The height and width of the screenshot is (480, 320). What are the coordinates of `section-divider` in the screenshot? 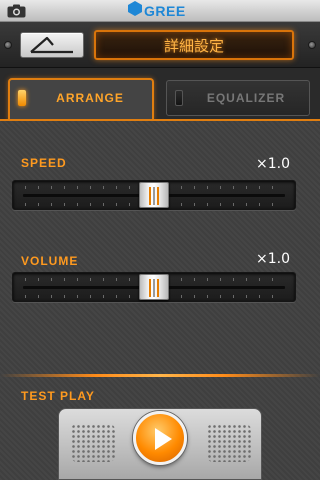 It's located at (160, 375).